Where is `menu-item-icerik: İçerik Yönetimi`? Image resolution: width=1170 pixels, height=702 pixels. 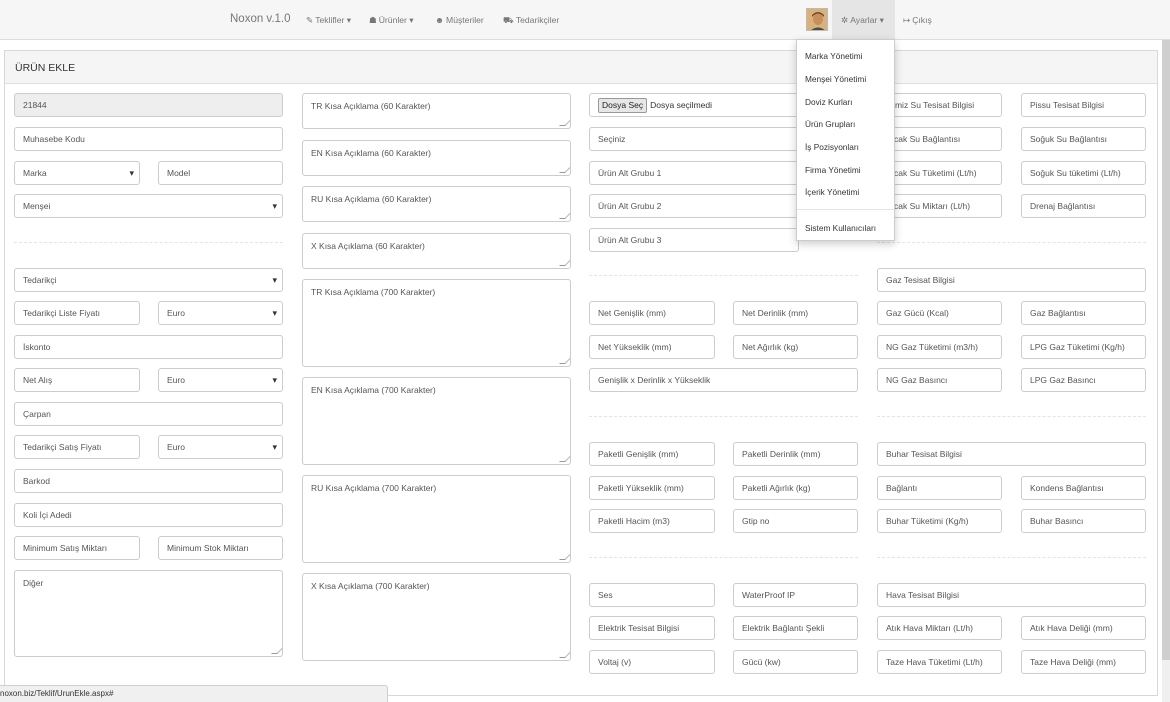
menu-item-icerik: İçerik Yönetimi is located at coordinates (832, 192).